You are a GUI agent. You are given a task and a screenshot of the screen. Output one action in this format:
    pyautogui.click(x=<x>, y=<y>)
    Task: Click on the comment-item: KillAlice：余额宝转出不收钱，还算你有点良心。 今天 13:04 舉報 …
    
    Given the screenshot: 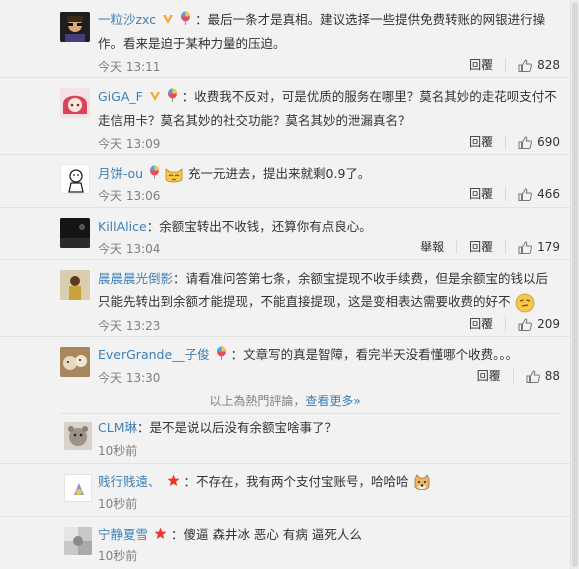 What is the action you would take?
    pyautogui.click(x=285, y=234)
    